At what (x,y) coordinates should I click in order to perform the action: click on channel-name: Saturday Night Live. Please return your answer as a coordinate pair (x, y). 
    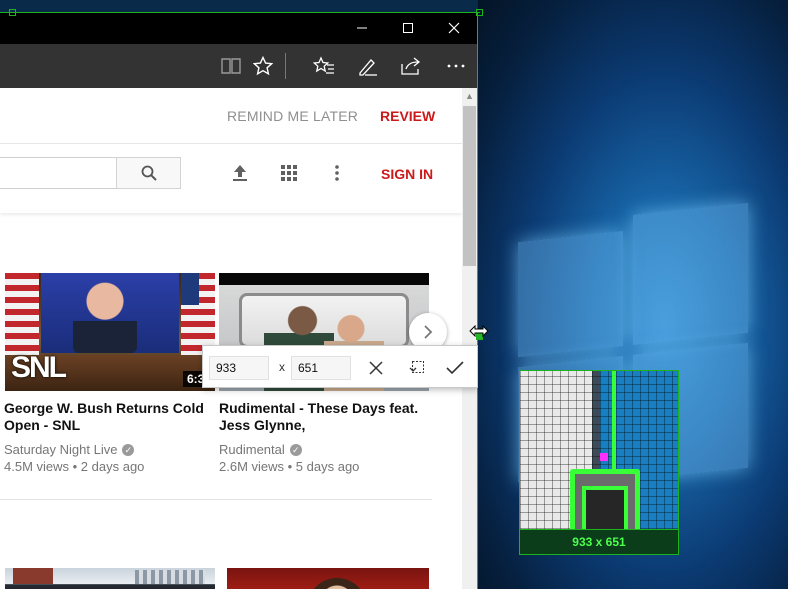
    Looking at the image, I should click on (61, 449).